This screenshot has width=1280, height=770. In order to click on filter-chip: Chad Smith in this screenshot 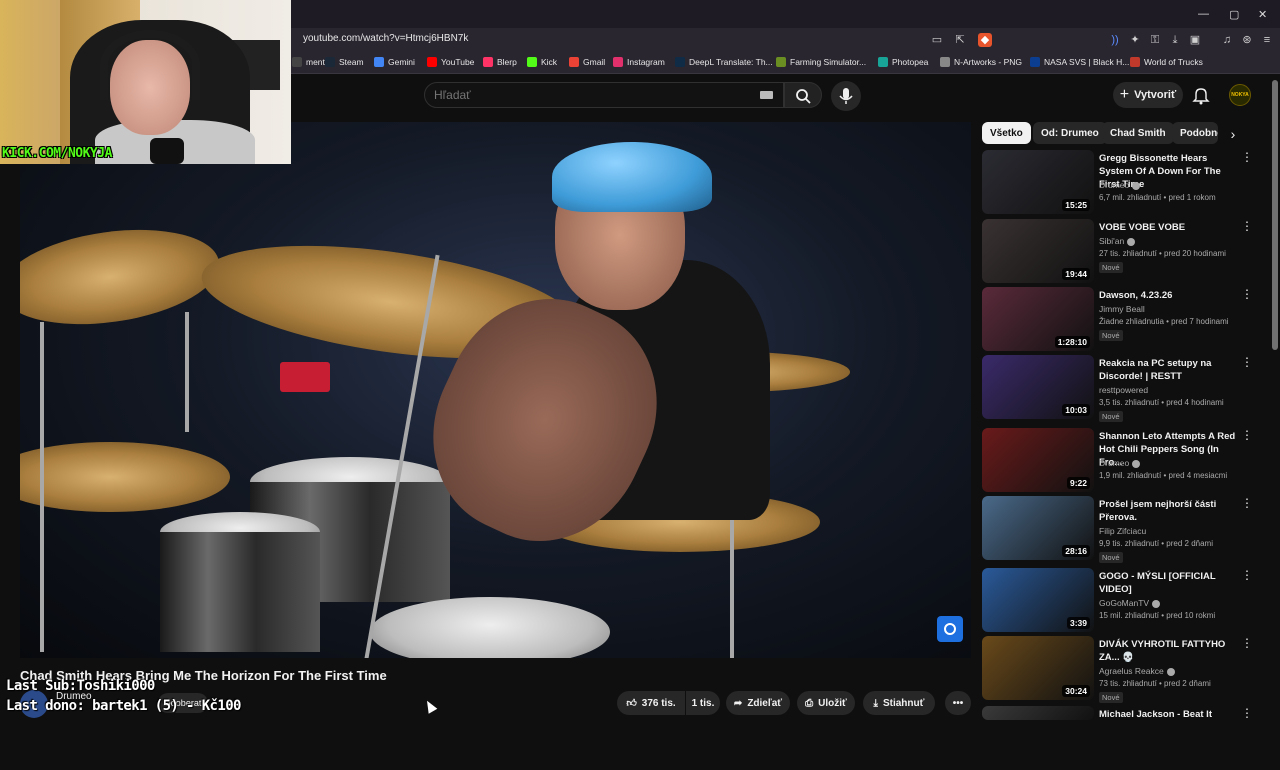, I will do `click(1138, 133)`.